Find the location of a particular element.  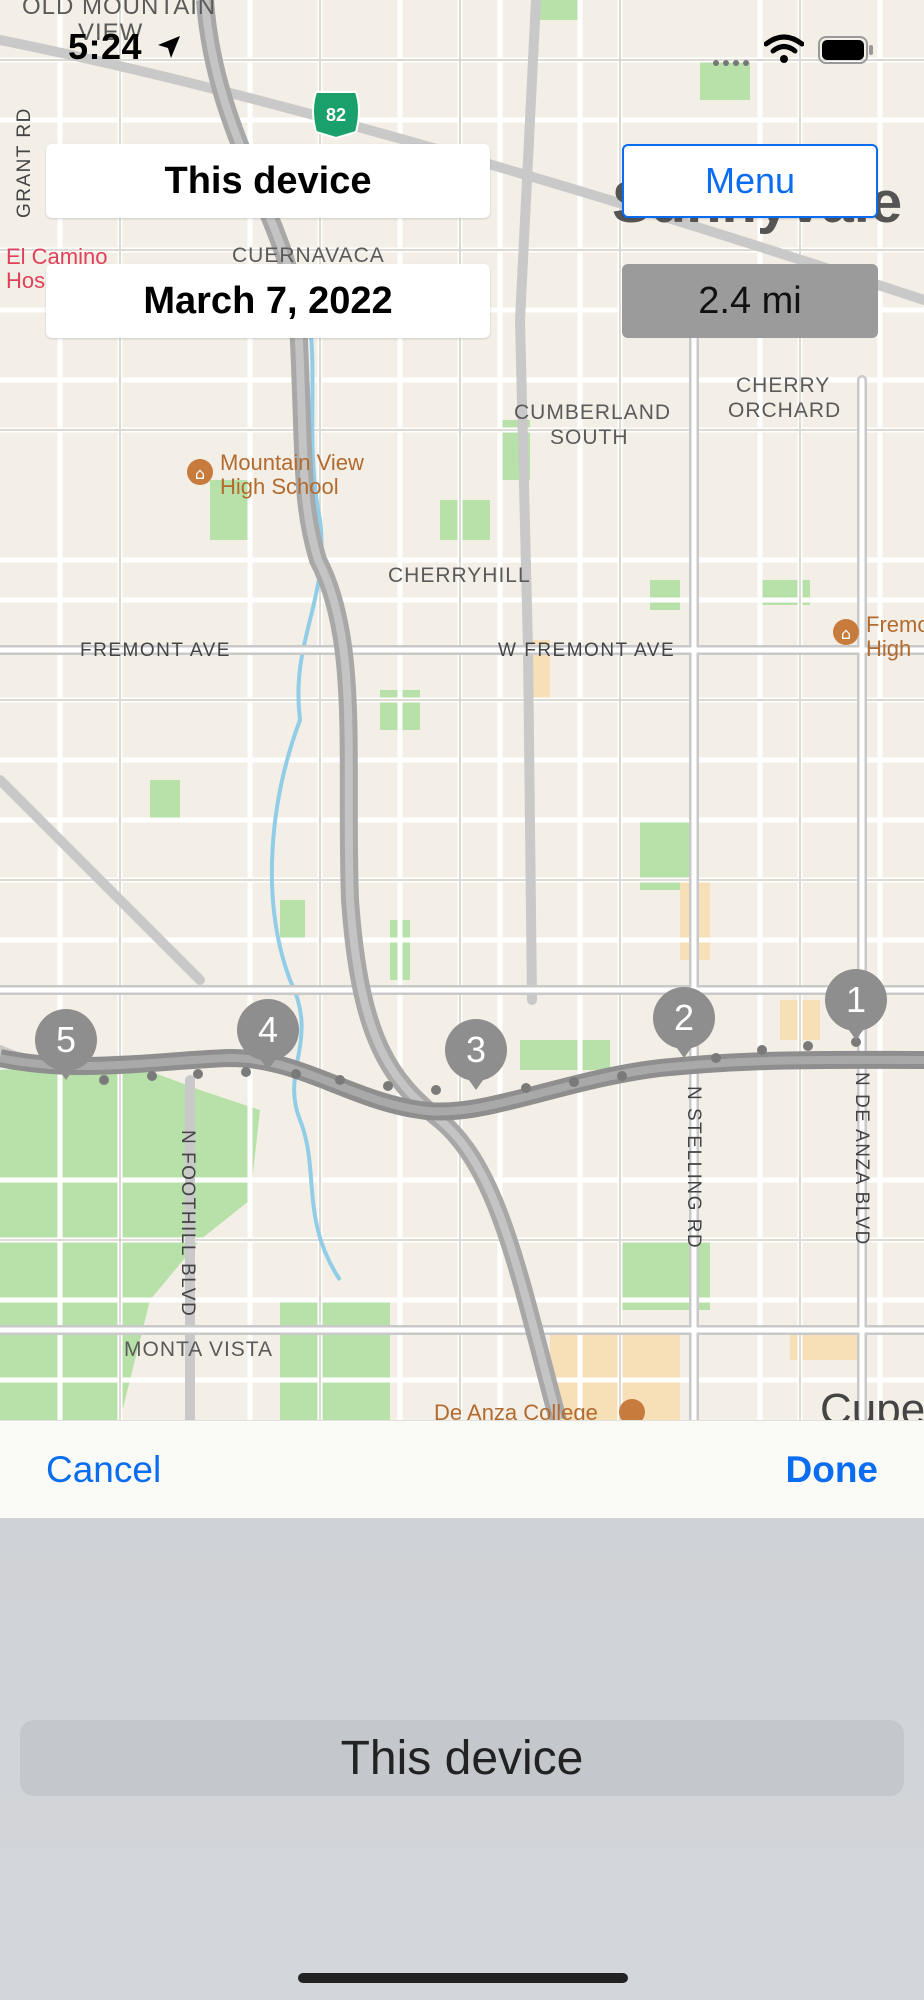

svg-text: 82 is located at coordinates (336, 115).